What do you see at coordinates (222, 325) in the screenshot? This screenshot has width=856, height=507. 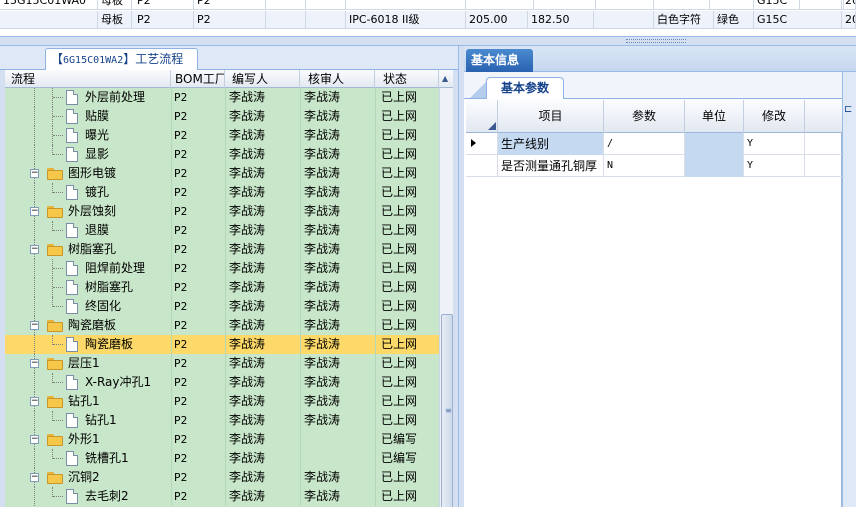 I see `tree-row: − 陶瓷磨板 P2 李战涛 李战涛 已上网` at bounding box center [222, 325].